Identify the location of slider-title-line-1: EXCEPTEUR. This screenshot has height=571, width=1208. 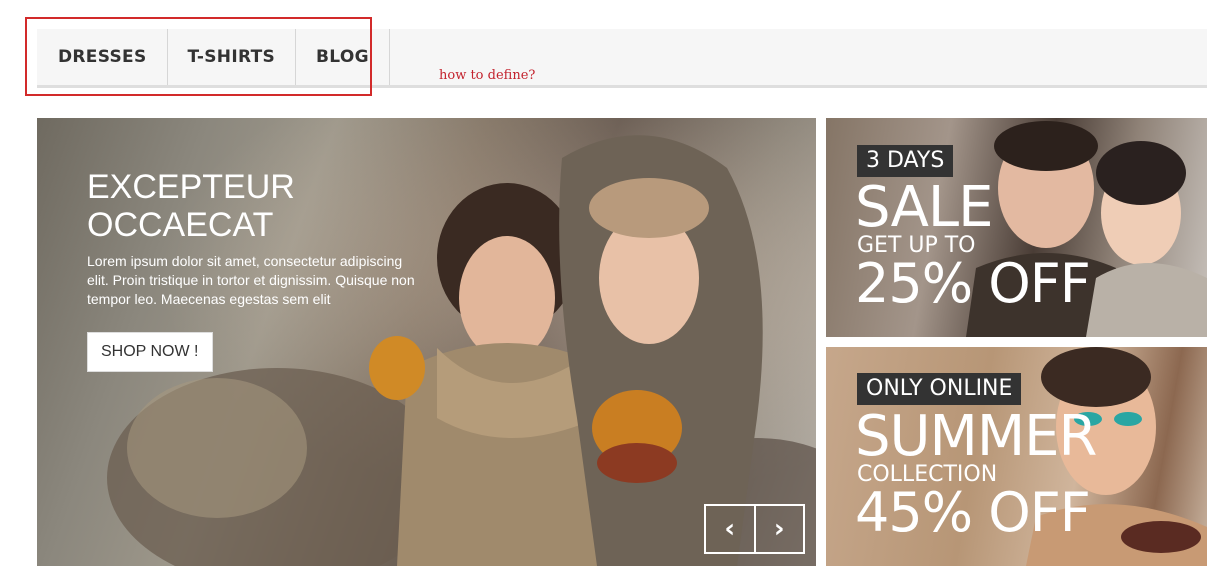
(191, 187).